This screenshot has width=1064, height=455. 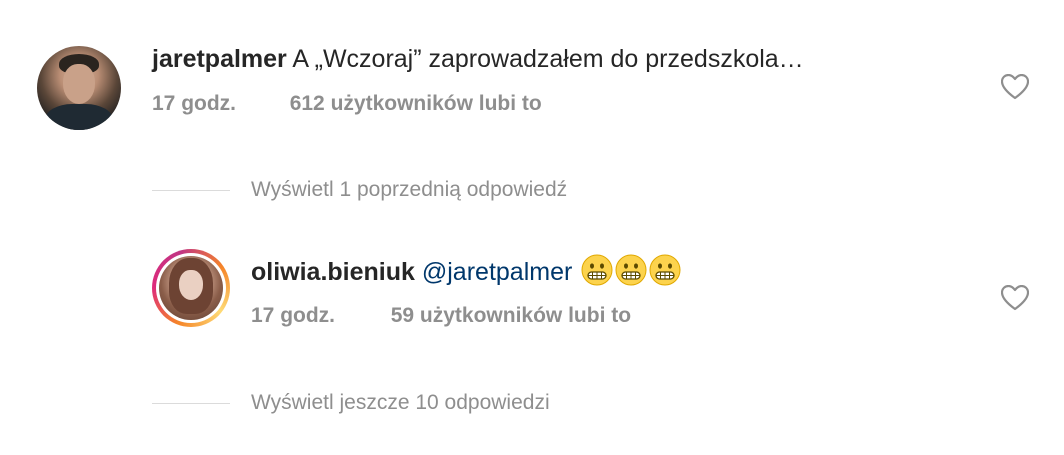 What do you see at coordinates (511, 315) in the screenshot?
I see `reply-likes: 59 użytkowników lubi to` at bounding box center [511, 315].